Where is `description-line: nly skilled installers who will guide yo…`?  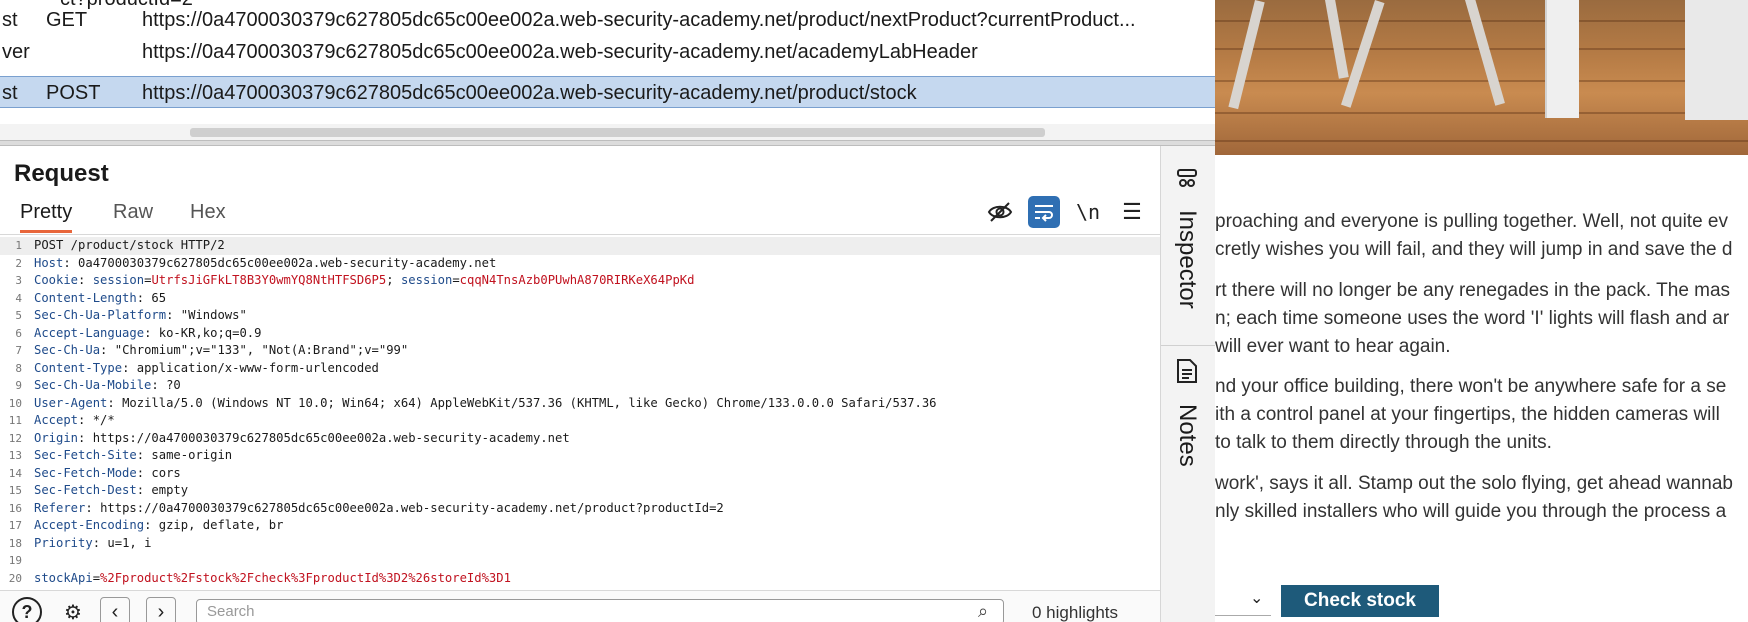 description-line: nly skilled installers who will guide yo… is located at coordinates (1471, 511).